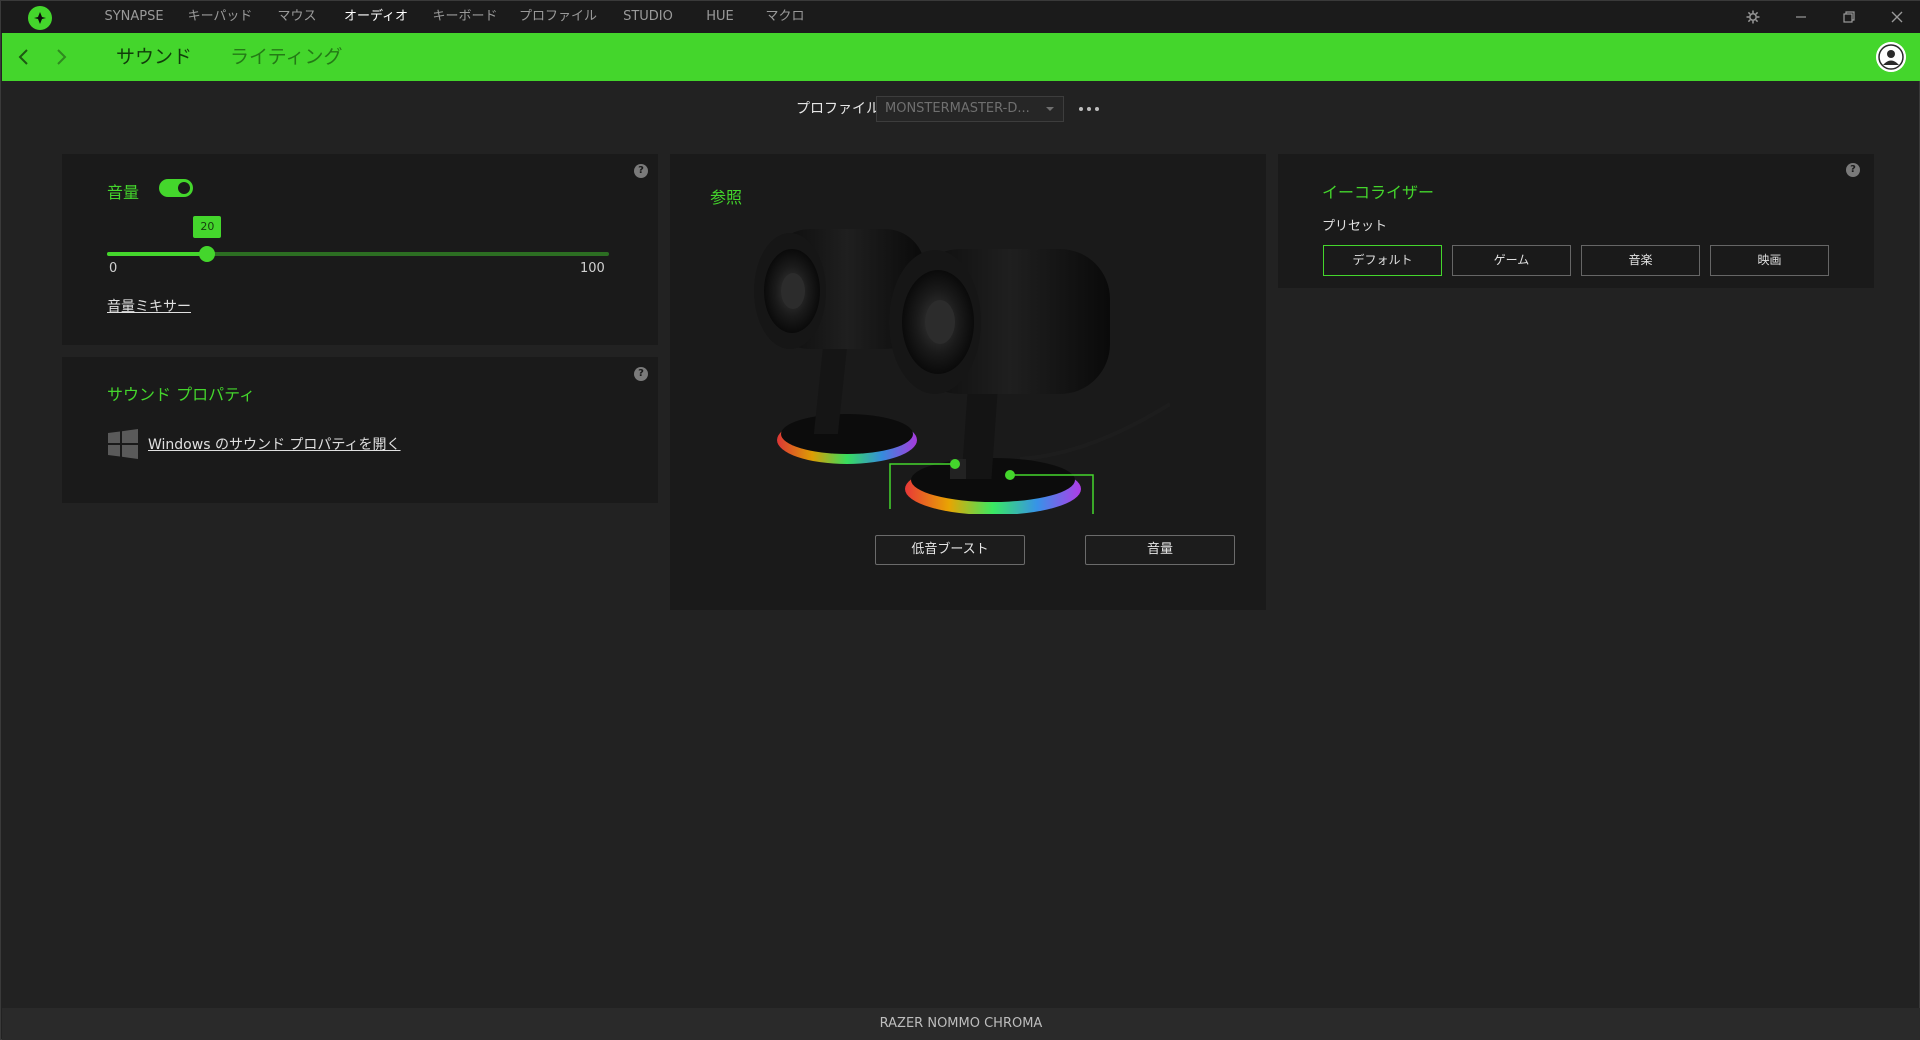 The image size is (1920, 1040). Describe the element at coordinates (274, 444) in the screenshot. I see `open-windows-sound-properties-link: Windows のサウンド プロパティを開く` at that location.